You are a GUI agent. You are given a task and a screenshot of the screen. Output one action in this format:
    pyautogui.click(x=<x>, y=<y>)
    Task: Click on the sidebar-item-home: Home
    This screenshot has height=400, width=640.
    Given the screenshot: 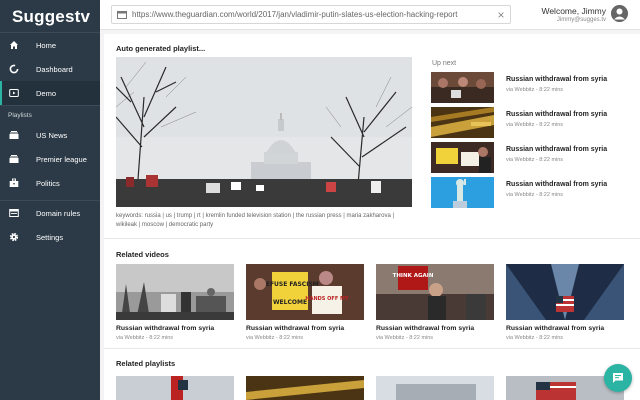 What is the action you would take?
    pyautogui.click(x=50, y=45)
    